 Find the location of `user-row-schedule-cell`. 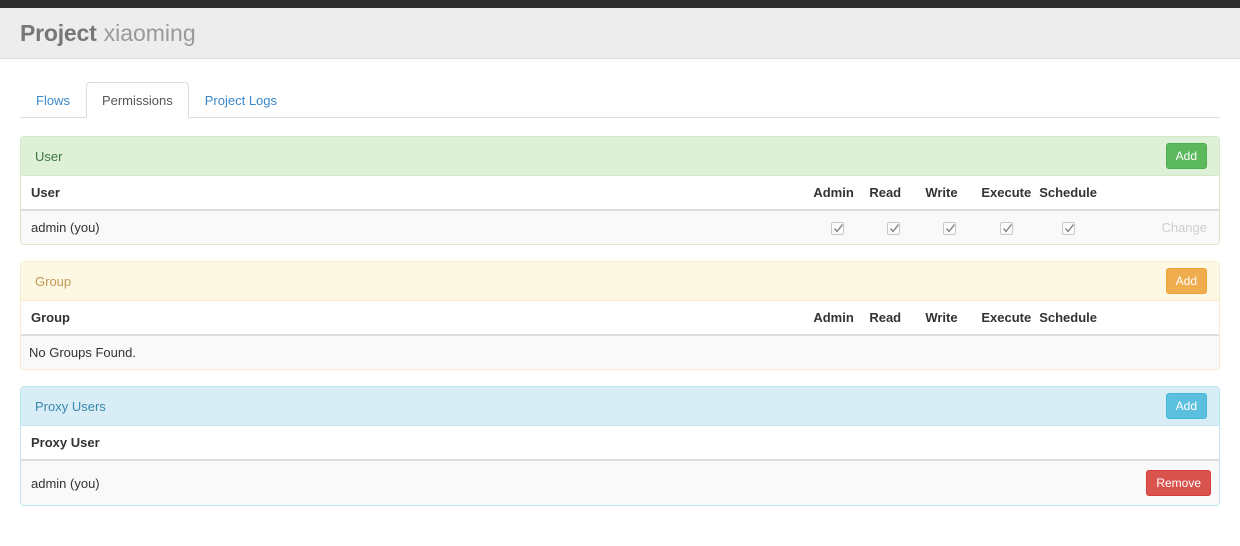

user-row-schedule-cell is located at coordinates (1068, 227).